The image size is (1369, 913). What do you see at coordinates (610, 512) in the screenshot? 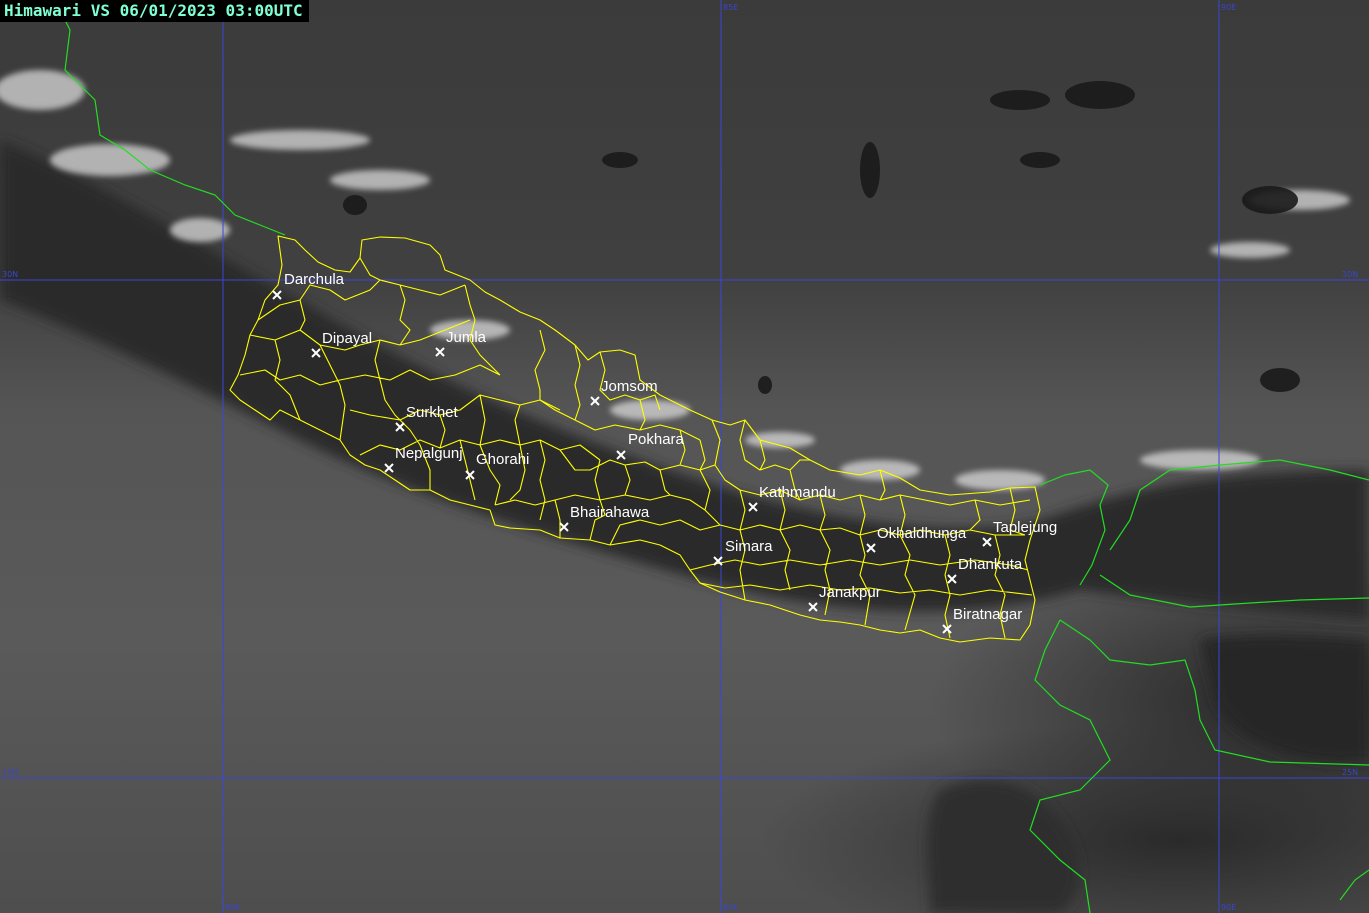
I see `city-label: Bhairahawa` at bounding box center [610, 512].